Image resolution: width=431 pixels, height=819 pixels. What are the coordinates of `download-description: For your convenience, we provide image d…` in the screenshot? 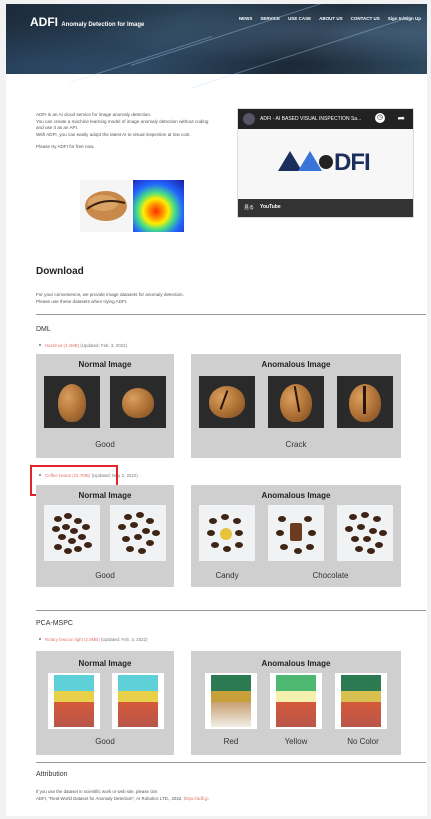 It's located at (110, 298).